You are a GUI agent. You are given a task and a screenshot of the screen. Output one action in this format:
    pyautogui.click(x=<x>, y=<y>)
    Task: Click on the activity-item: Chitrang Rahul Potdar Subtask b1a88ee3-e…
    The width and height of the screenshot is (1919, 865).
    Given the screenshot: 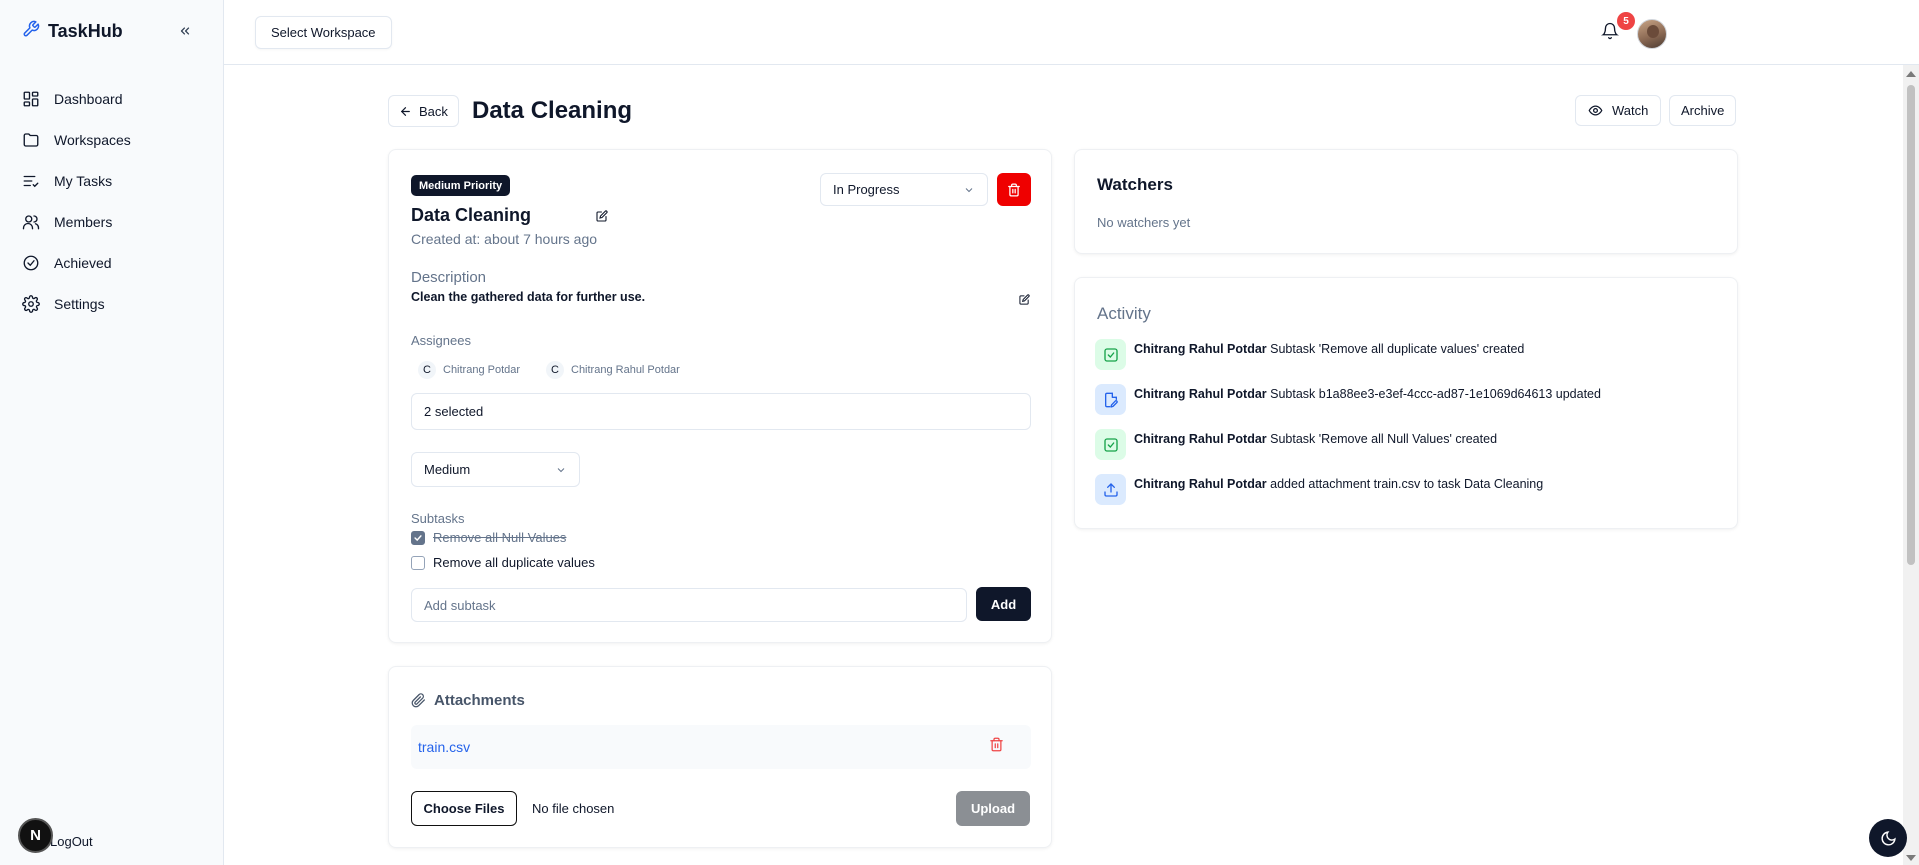 What is the action you would take?
    pyautogui.click(x=1348, y=399)
    